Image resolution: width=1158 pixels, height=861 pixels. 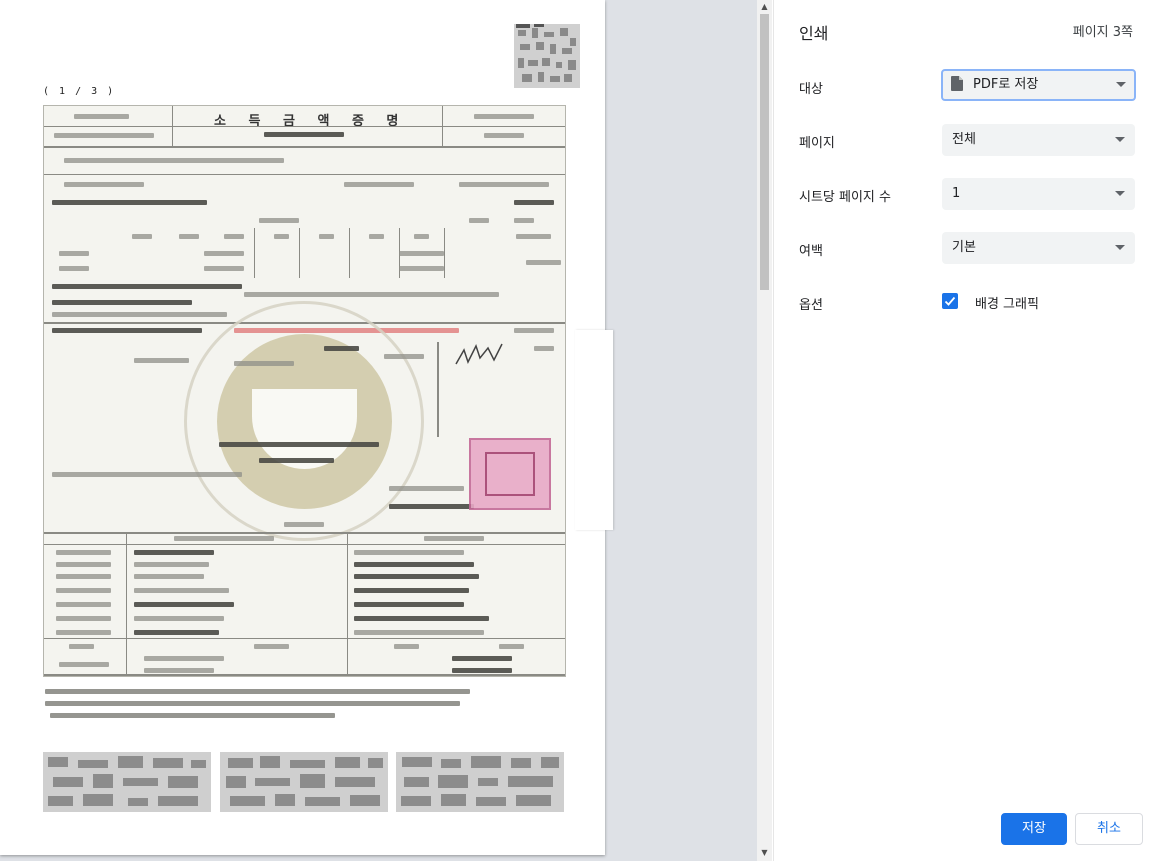 What do you see at coordinates (964, 139) in the screenshot?
I see `pages-value: 전체` at bounding box center [964, 139].